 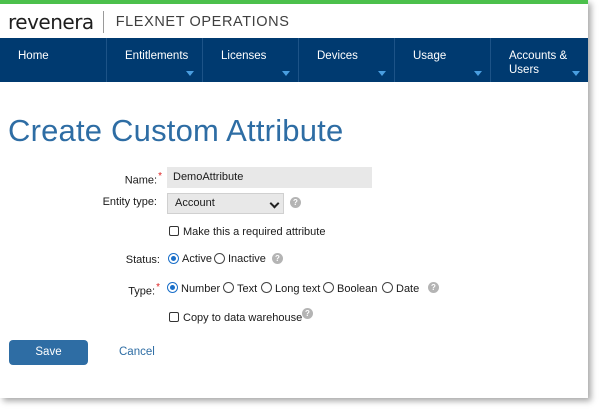 What do you see at coordinates (538, 63) in the screenshot?
I see `nav-item-label: Accounts & Users` at bounding box center [538, 63].